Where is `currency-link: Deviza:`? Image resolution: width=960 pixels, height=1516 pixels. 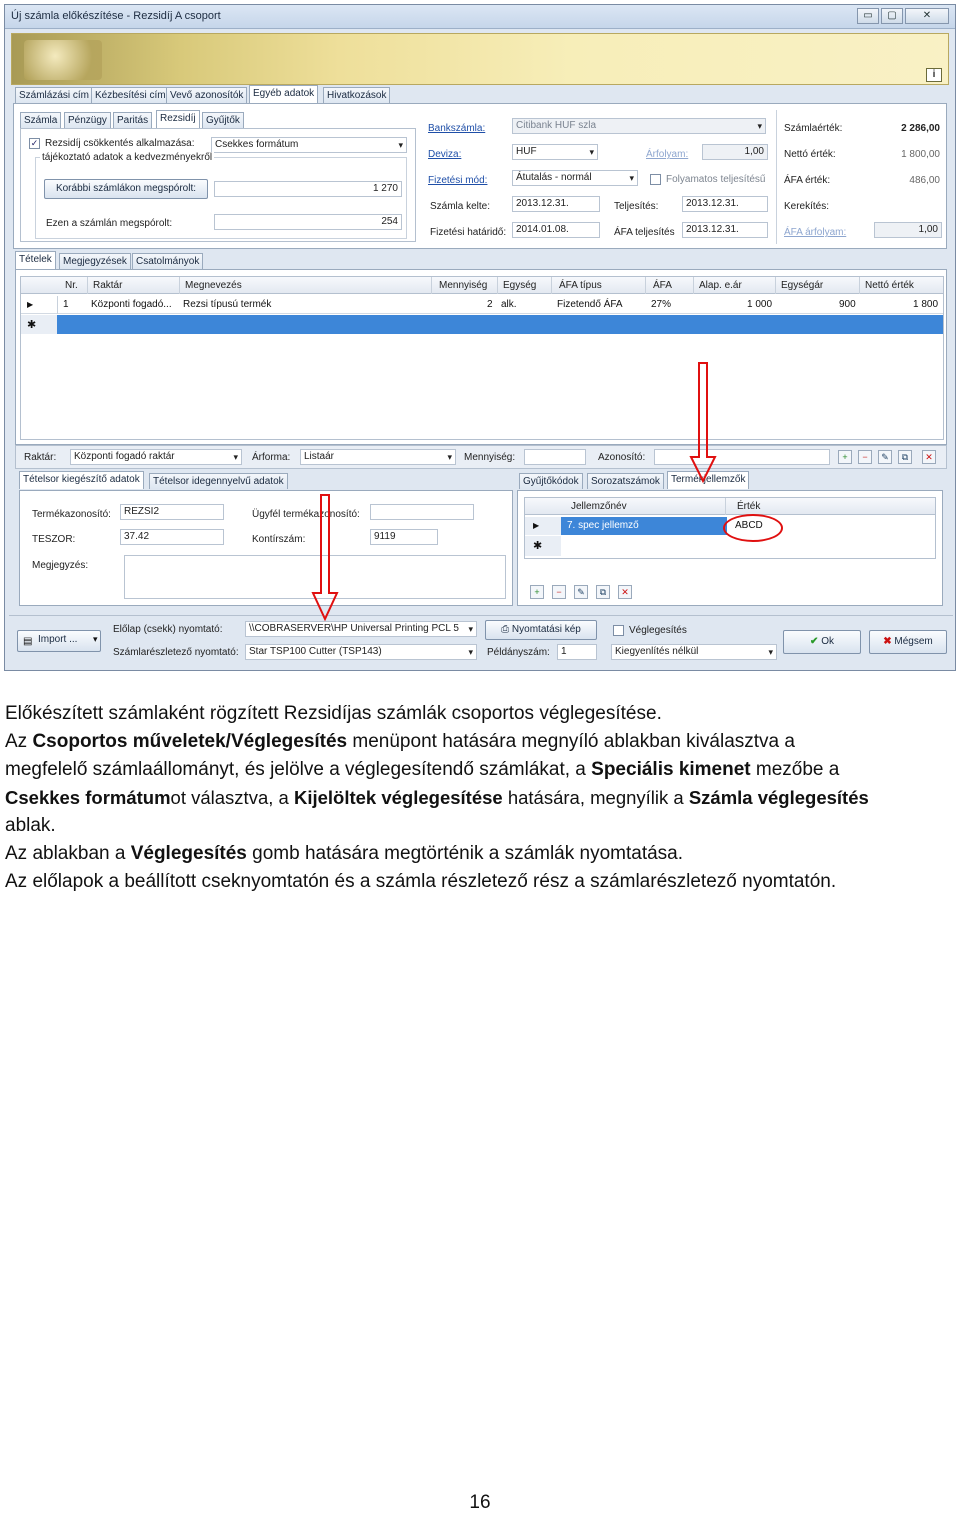 currency-link: Deviza: is located at coordinates (444, 154).